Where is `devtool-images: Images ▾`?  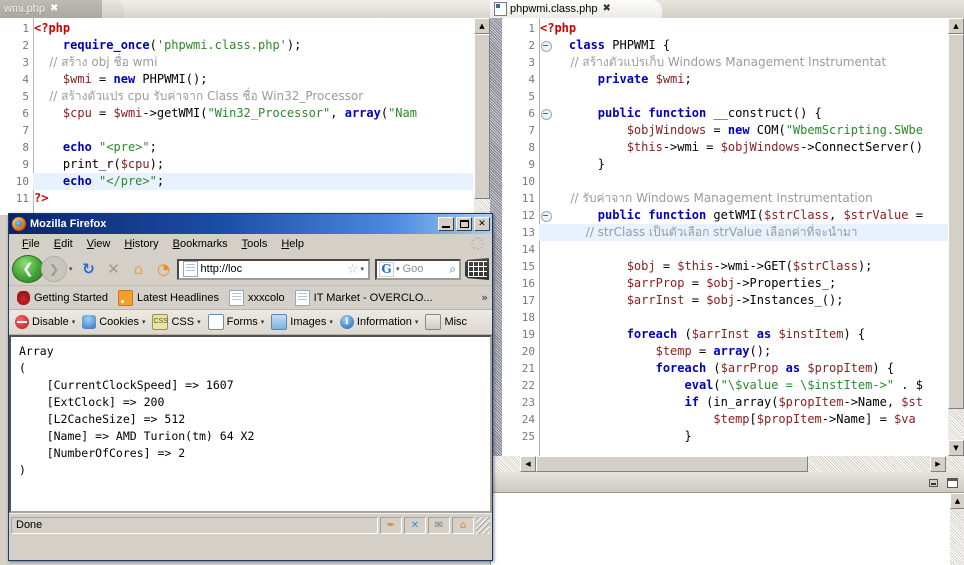
devtool-images: Images ▾ is located at coordinates (302, 322).